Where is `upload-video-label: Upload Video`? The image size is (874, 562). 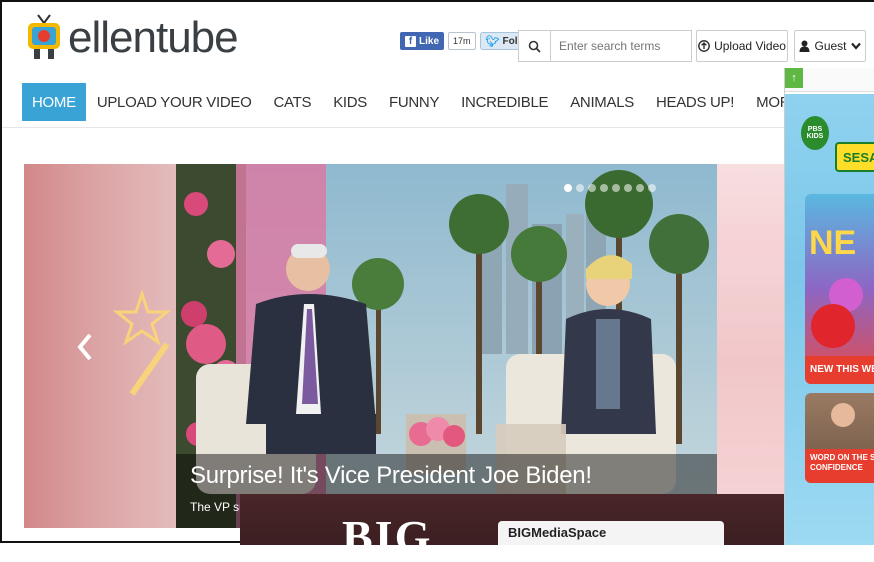 upload-video-label: Upload Video is located at coordinates (750, 46).